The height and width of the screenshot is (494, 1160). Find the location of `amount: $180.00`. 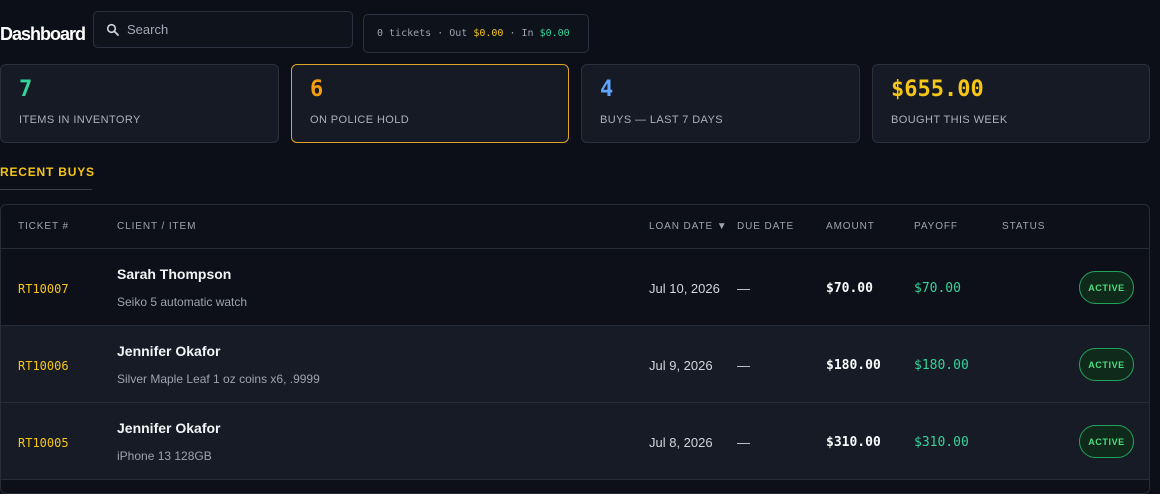

amount: $180.00 is located at coordinates (853, 365).